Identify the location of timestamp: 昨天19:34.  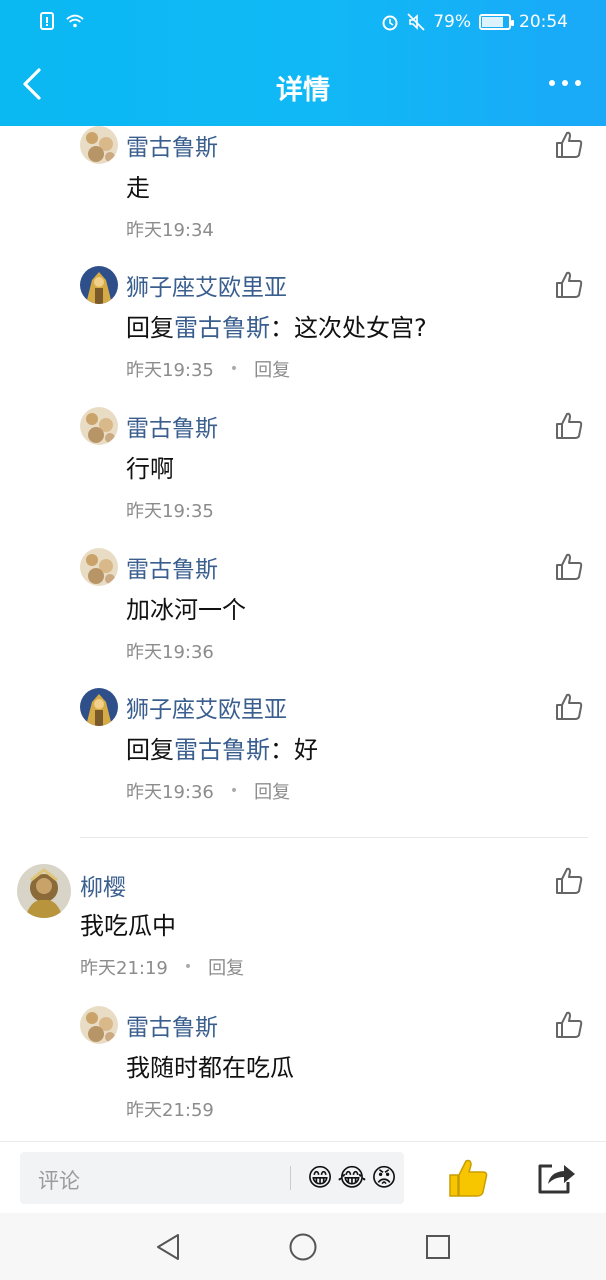
(170, 230).